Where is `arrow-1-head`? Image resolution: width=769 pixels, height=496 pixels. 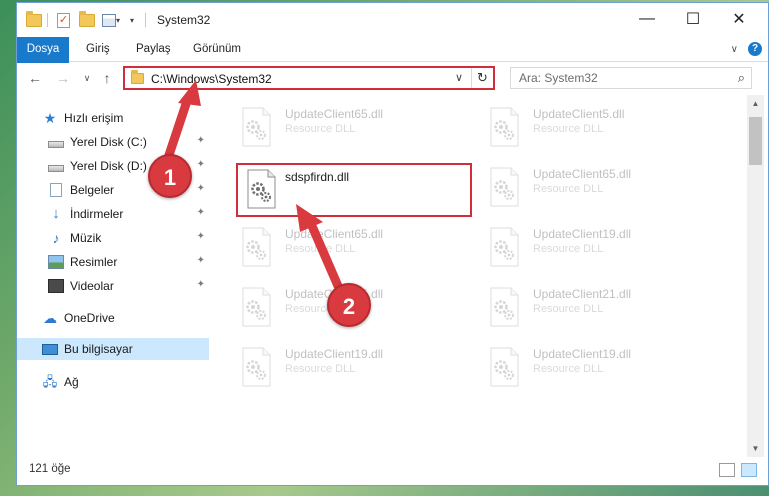
arrow-1-head is located at coordinates (189, 93).